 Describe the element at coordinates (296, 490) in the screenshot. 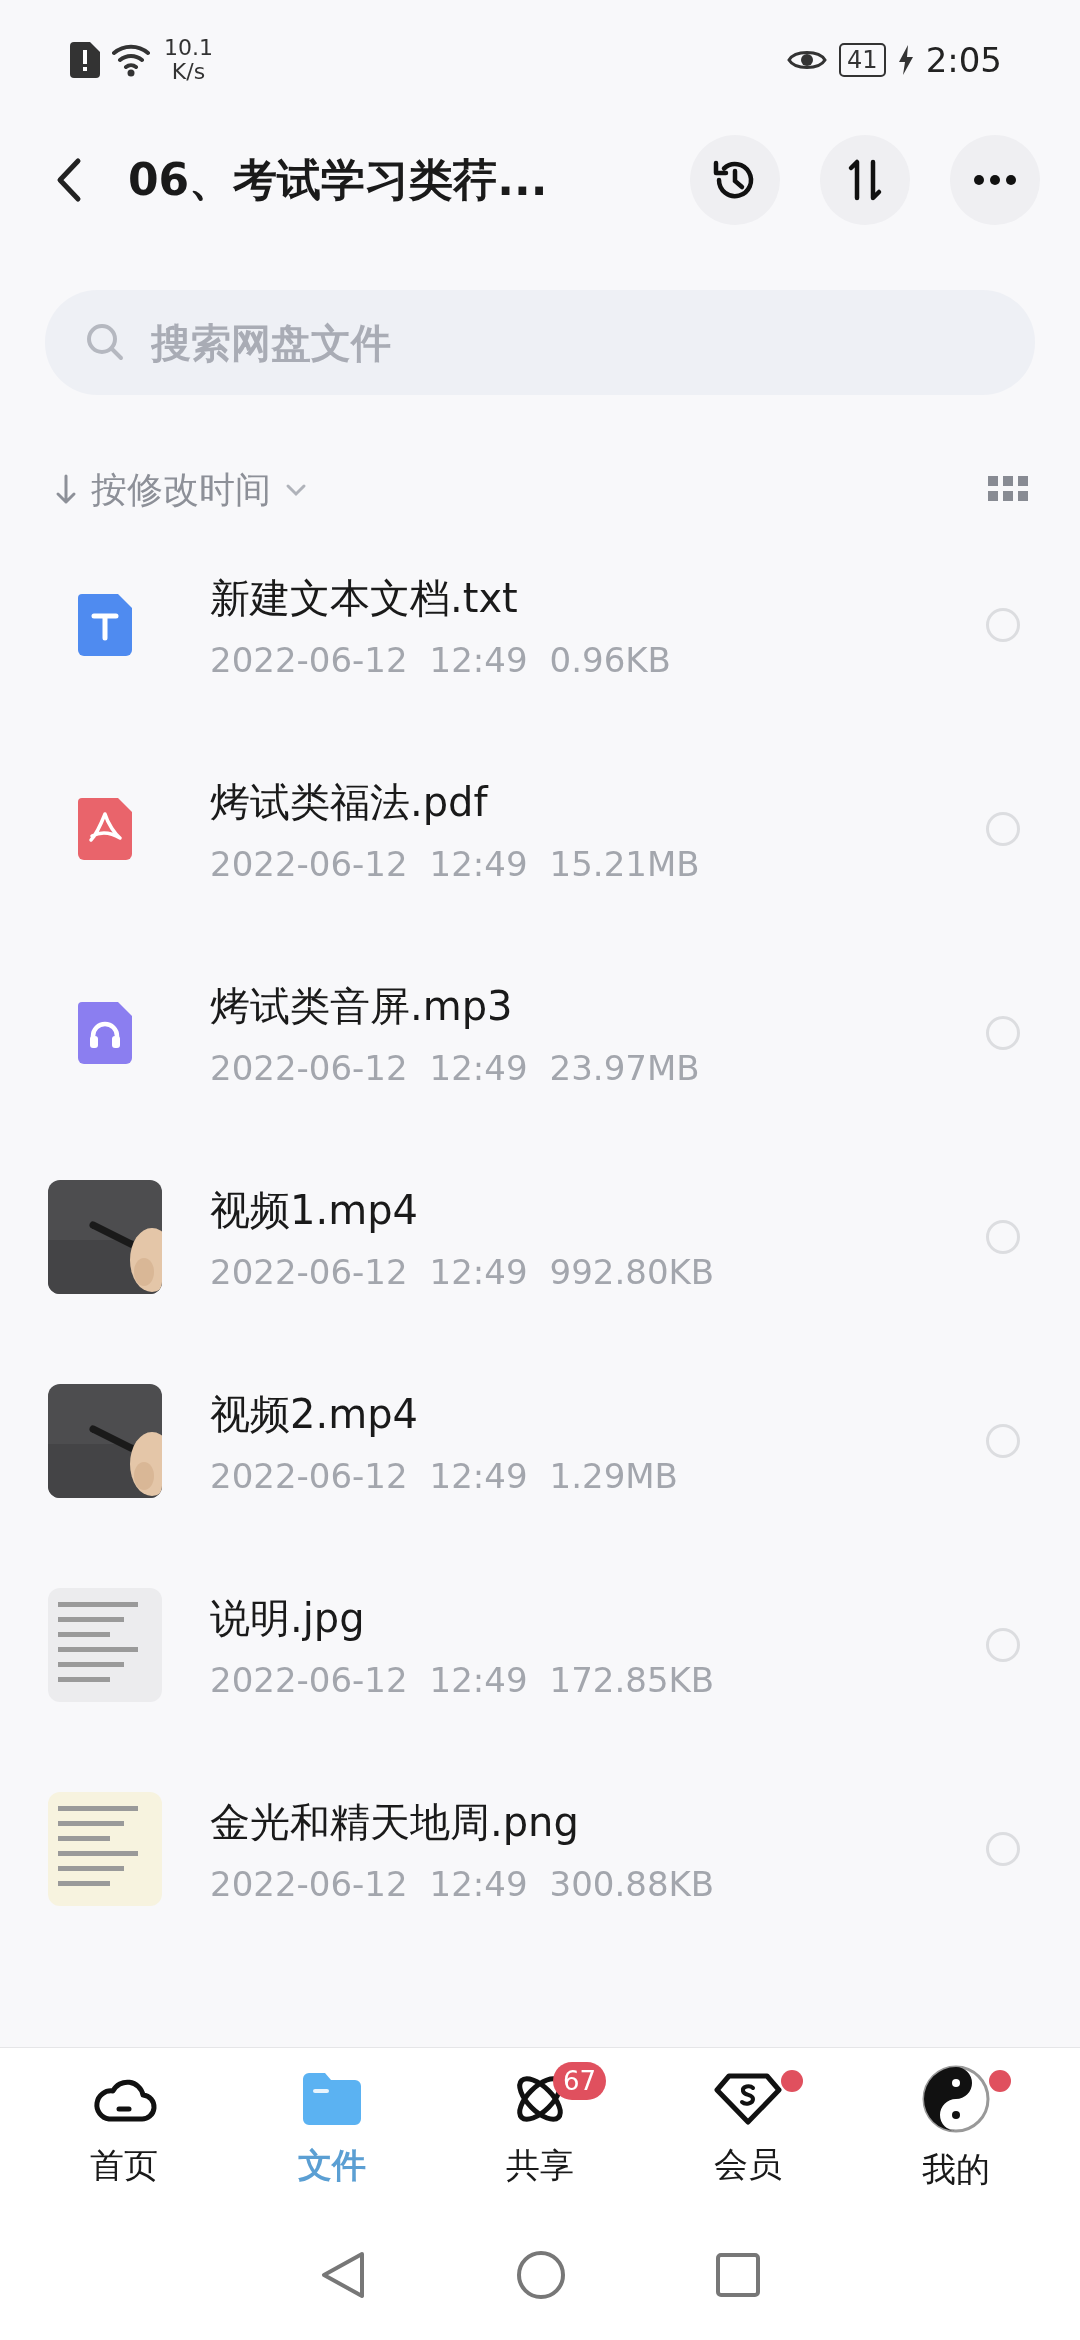

I see `caret-icon` at that location.